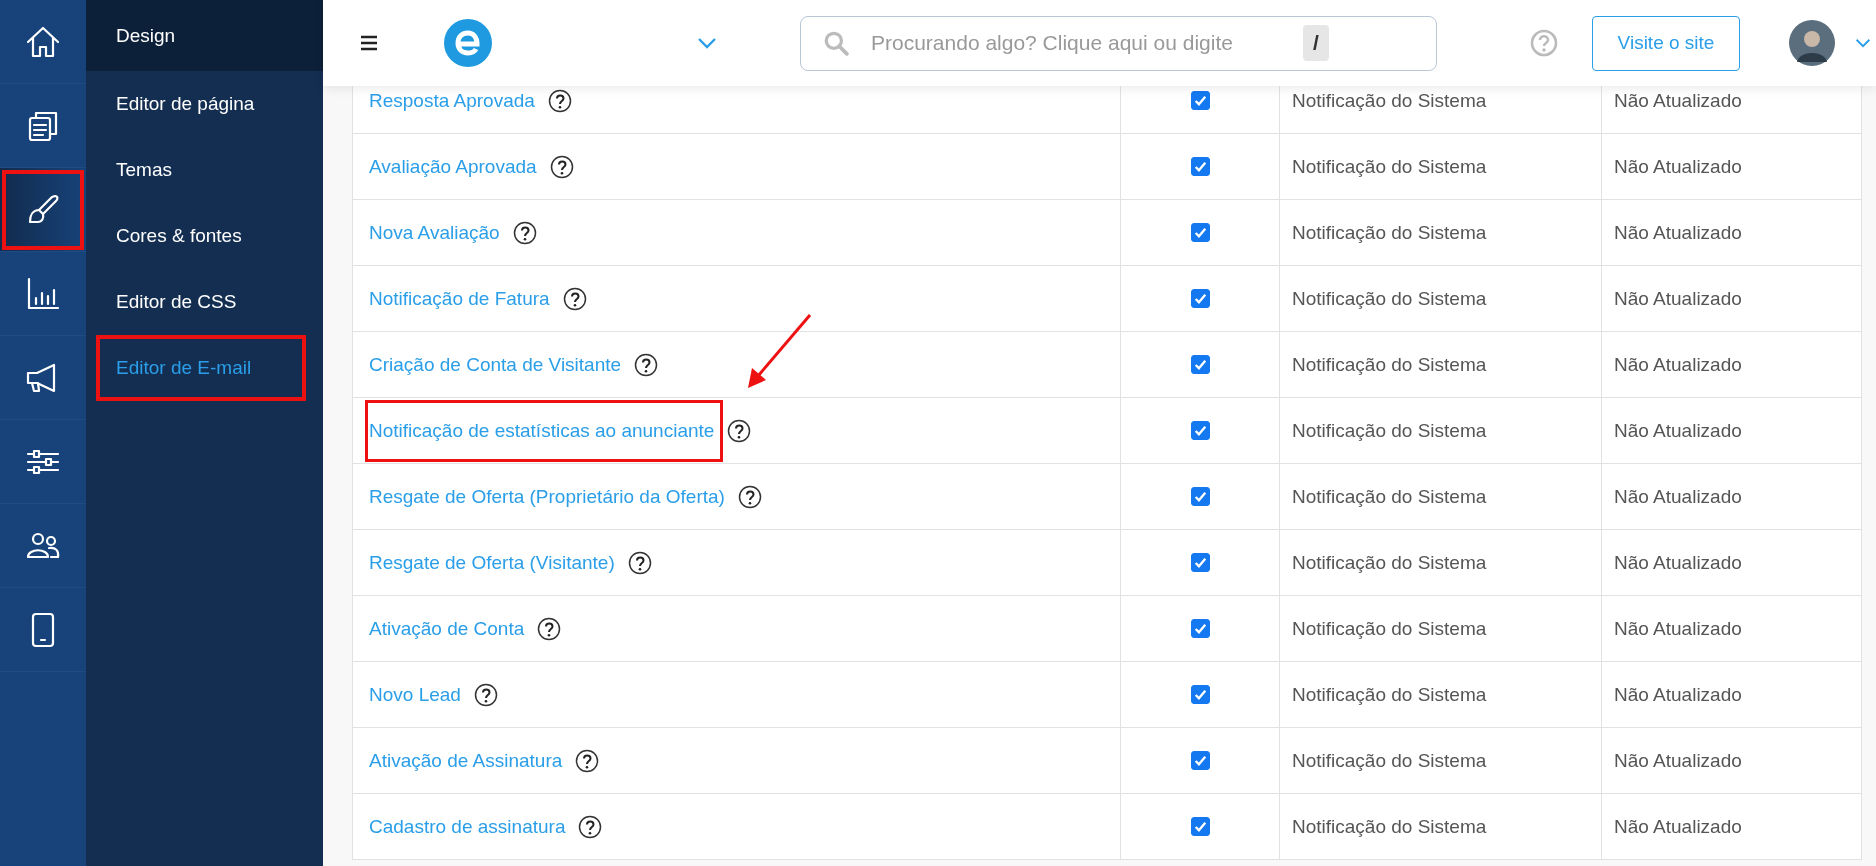  What do you see at coordinates (201, 368) in the screenshot?
I see `submenu-item: Editor de E-mail` at bounding box center [201, 368].